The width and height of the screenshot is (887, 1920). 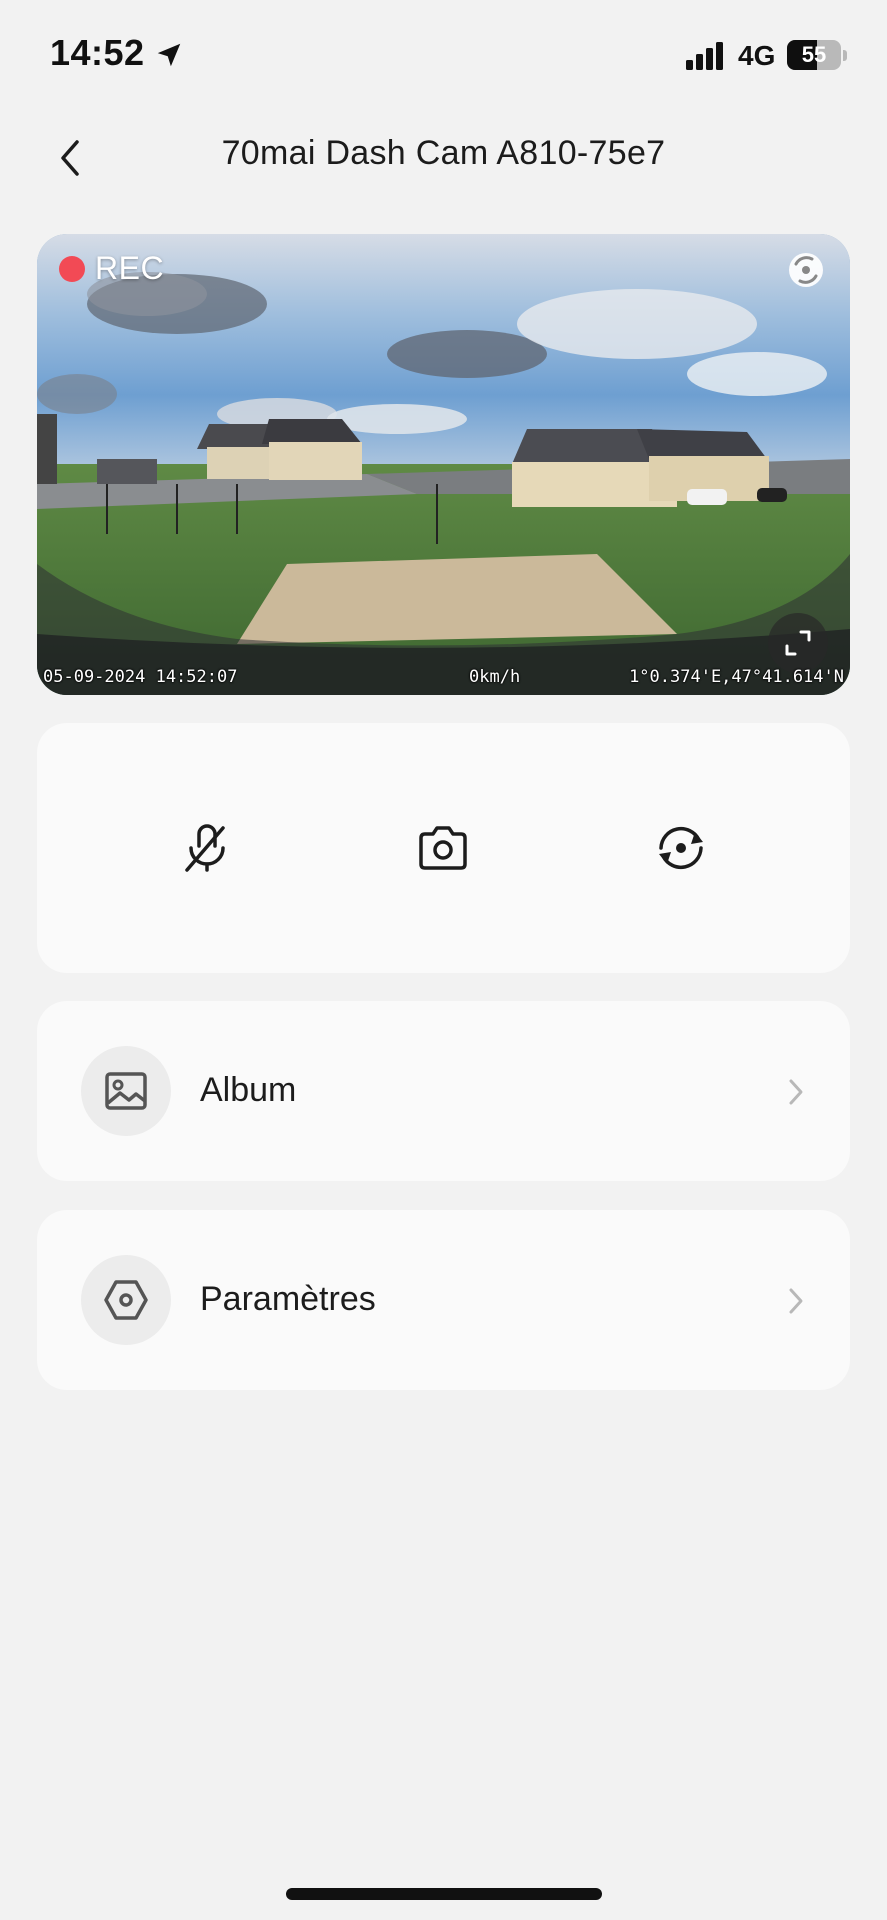 I want to click on settings-label: Paramètres, so click(x=288, y=1299).